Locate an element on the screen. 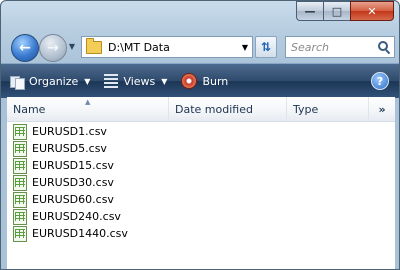 This screenshot has width=400, height=270. column-name: Name is located at coordinates (88, 109).